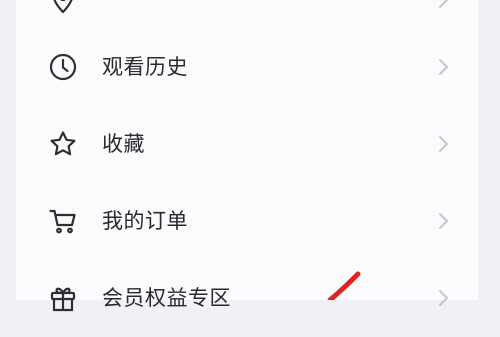 The width and height of the screenshot is (500, 337). What do you see at coordinates (145, 221) in the screenshot?
I see `menu-item-label: 我的订单` at bounding box center [145, 221].